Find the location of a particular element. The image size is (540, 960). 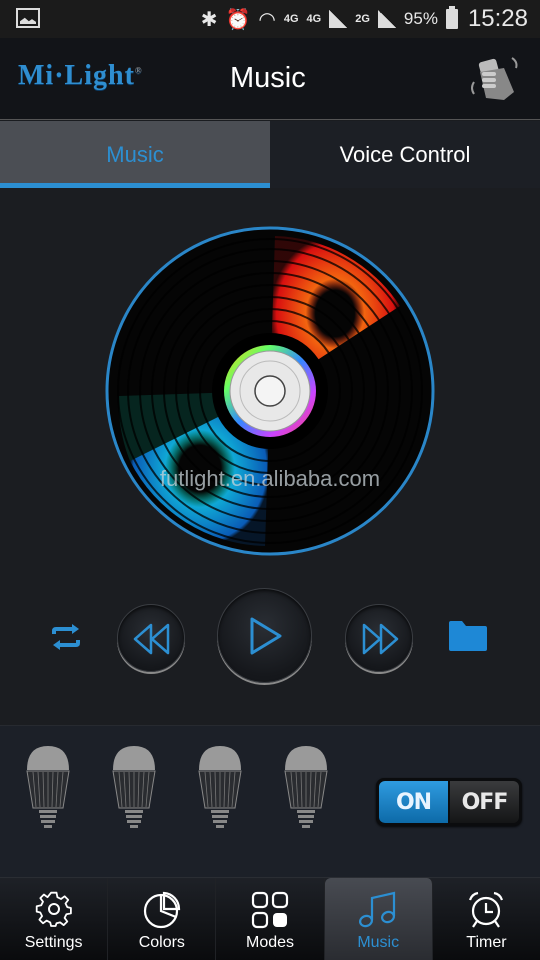

playback-controls is located at coordinates (270, 636).